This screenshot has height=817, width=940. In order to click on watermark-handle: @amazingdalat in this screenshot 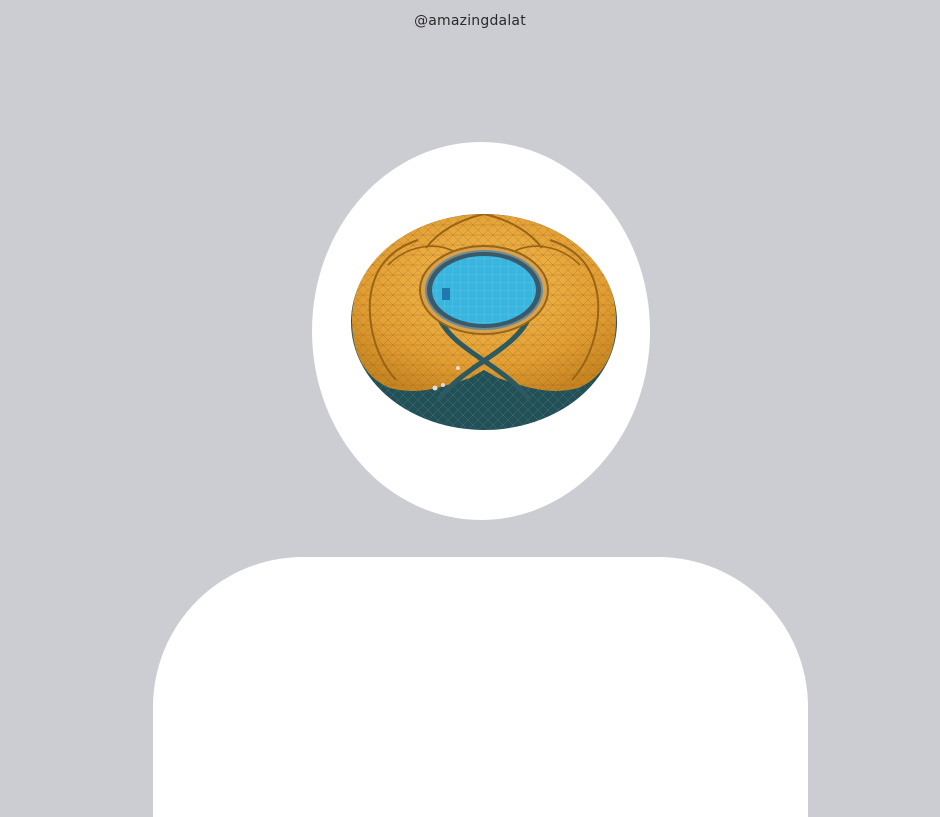, I will do `click(470, 21)`.